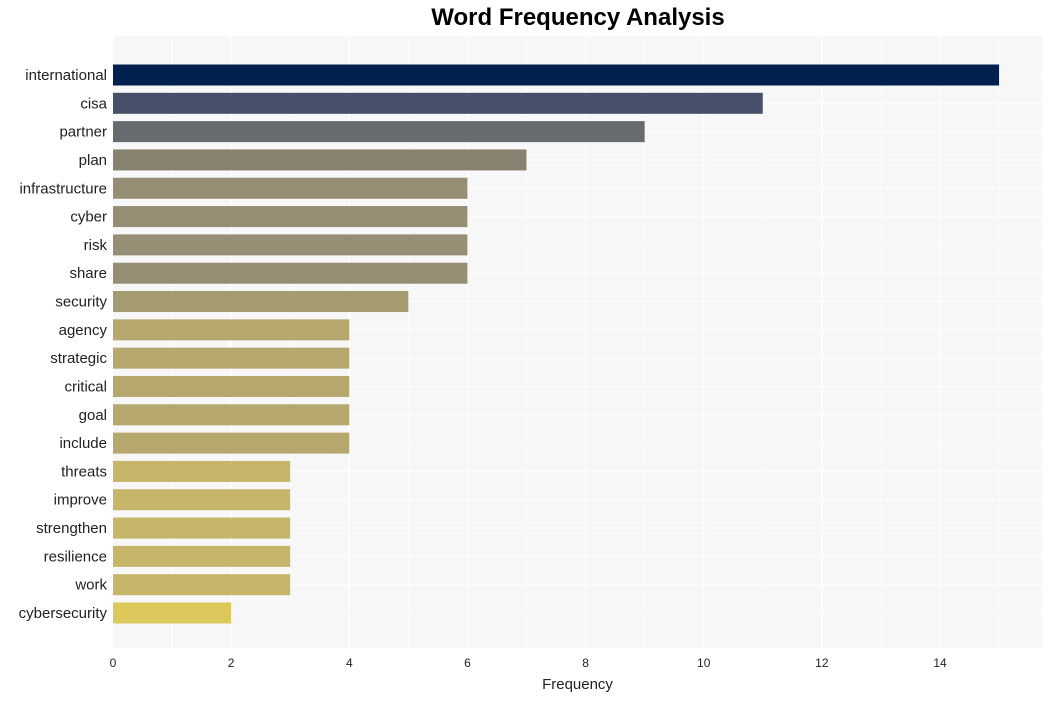 Image resolution: width=1052 pixels, height=701 pixels. I want to click on x-axis-label: Frequency, so click(577, 684).